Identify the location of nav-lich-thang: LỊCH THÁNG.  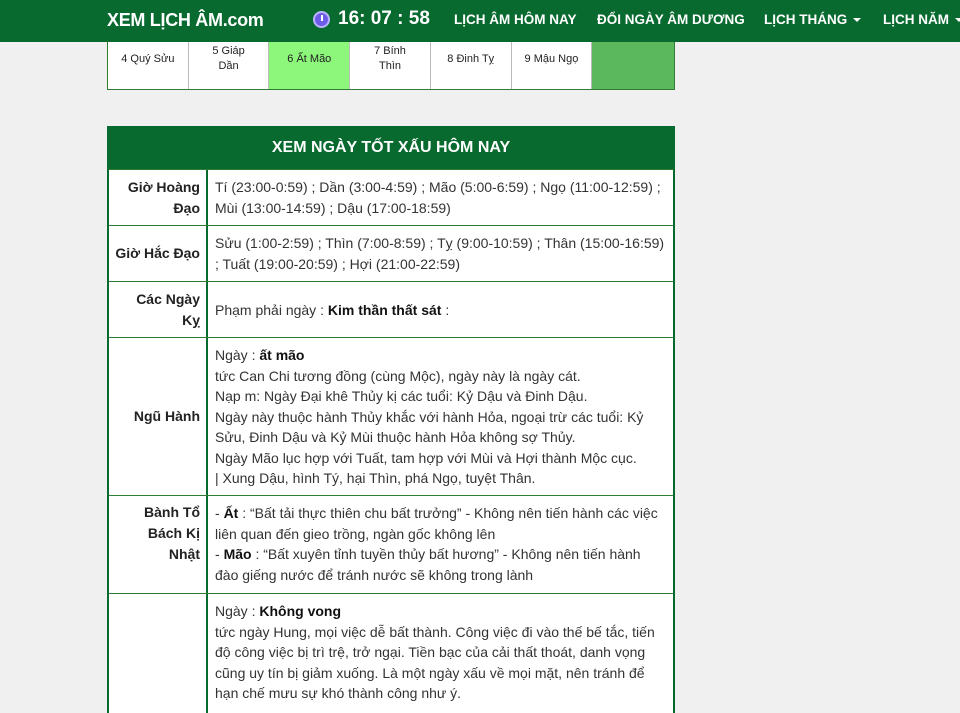
(813, 19).